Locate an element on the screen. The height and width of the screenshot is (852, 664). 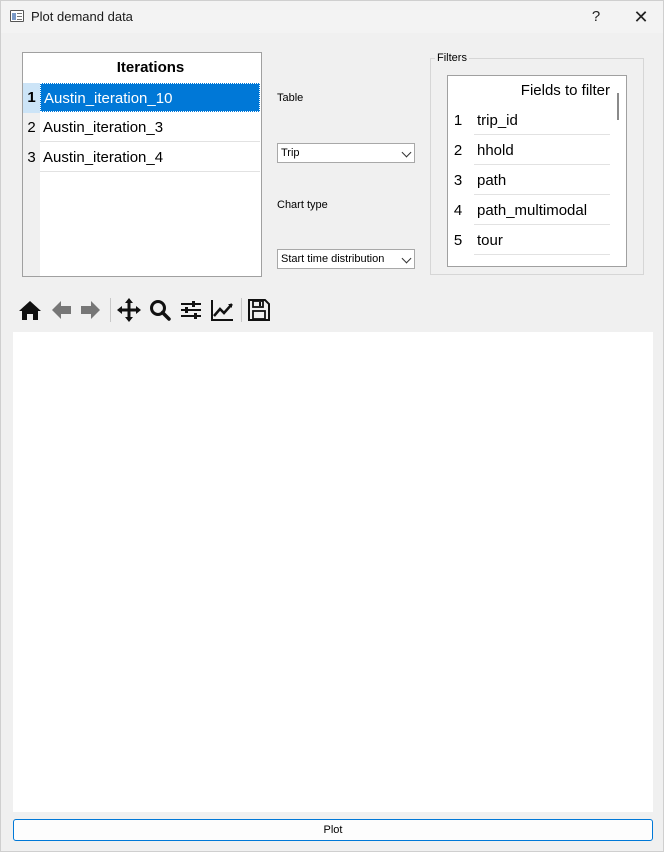
chart-type-combobox-value: Start time distribution is located at coordinates (333, 259).